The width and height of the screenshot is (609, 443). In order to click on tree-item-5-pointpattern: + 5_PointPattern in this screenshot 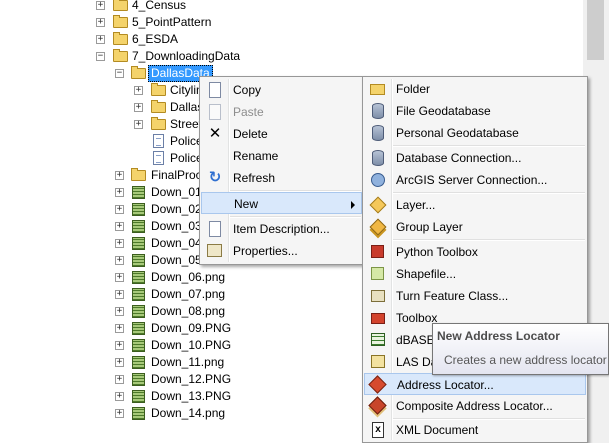, I will do `click(291, 22)`.